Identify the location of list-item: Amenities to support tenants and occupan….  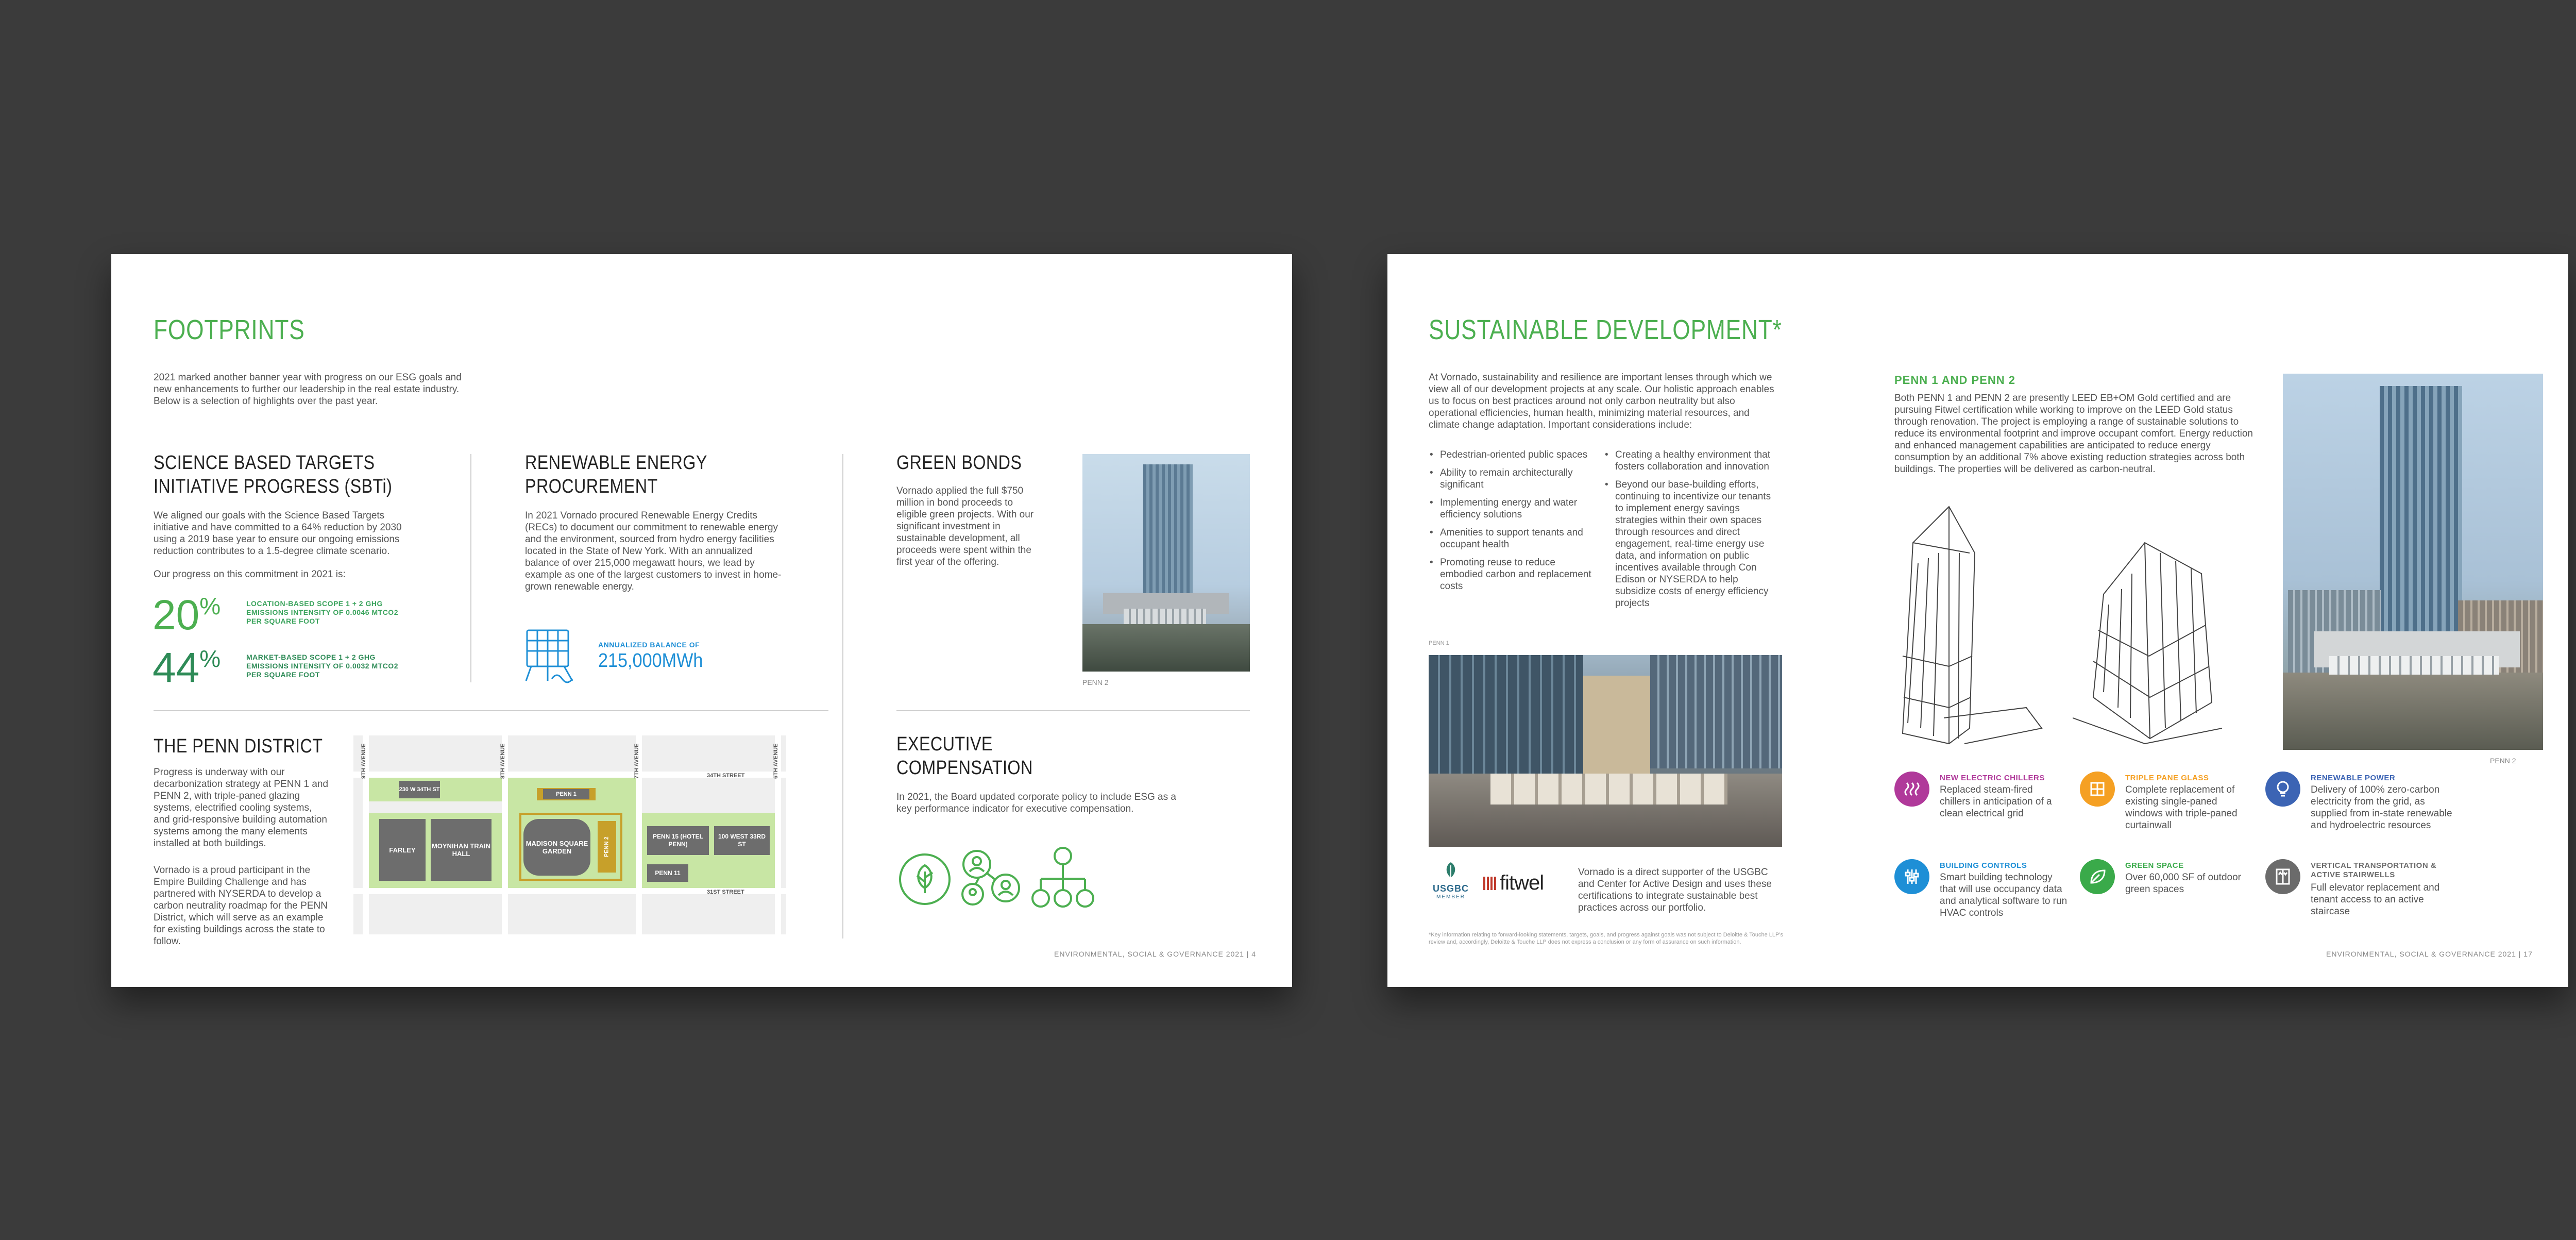
(1511, 538).